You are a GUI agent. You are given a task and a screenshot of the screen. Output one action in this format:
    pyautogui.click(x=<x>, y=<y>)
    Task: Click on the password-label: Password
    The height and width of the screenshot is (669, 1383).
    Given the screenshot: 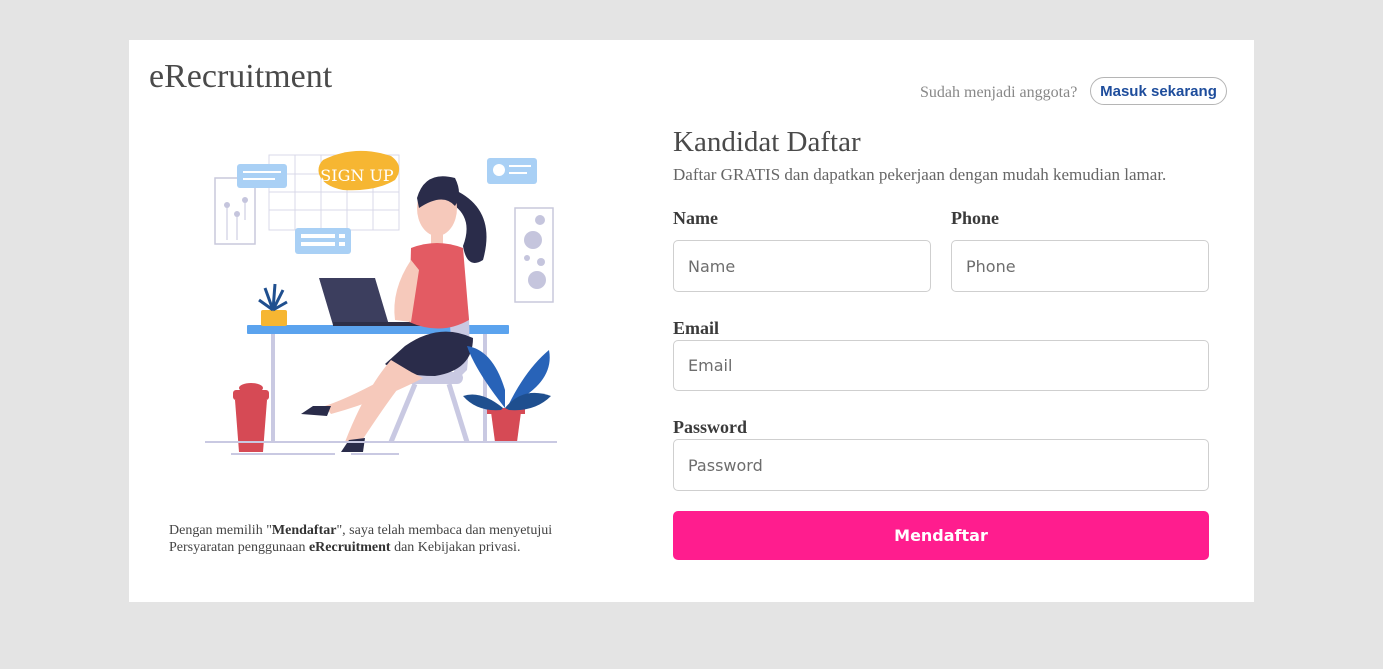 What is the action you would take?
    pyautogui.click(x=710, y=427)
    